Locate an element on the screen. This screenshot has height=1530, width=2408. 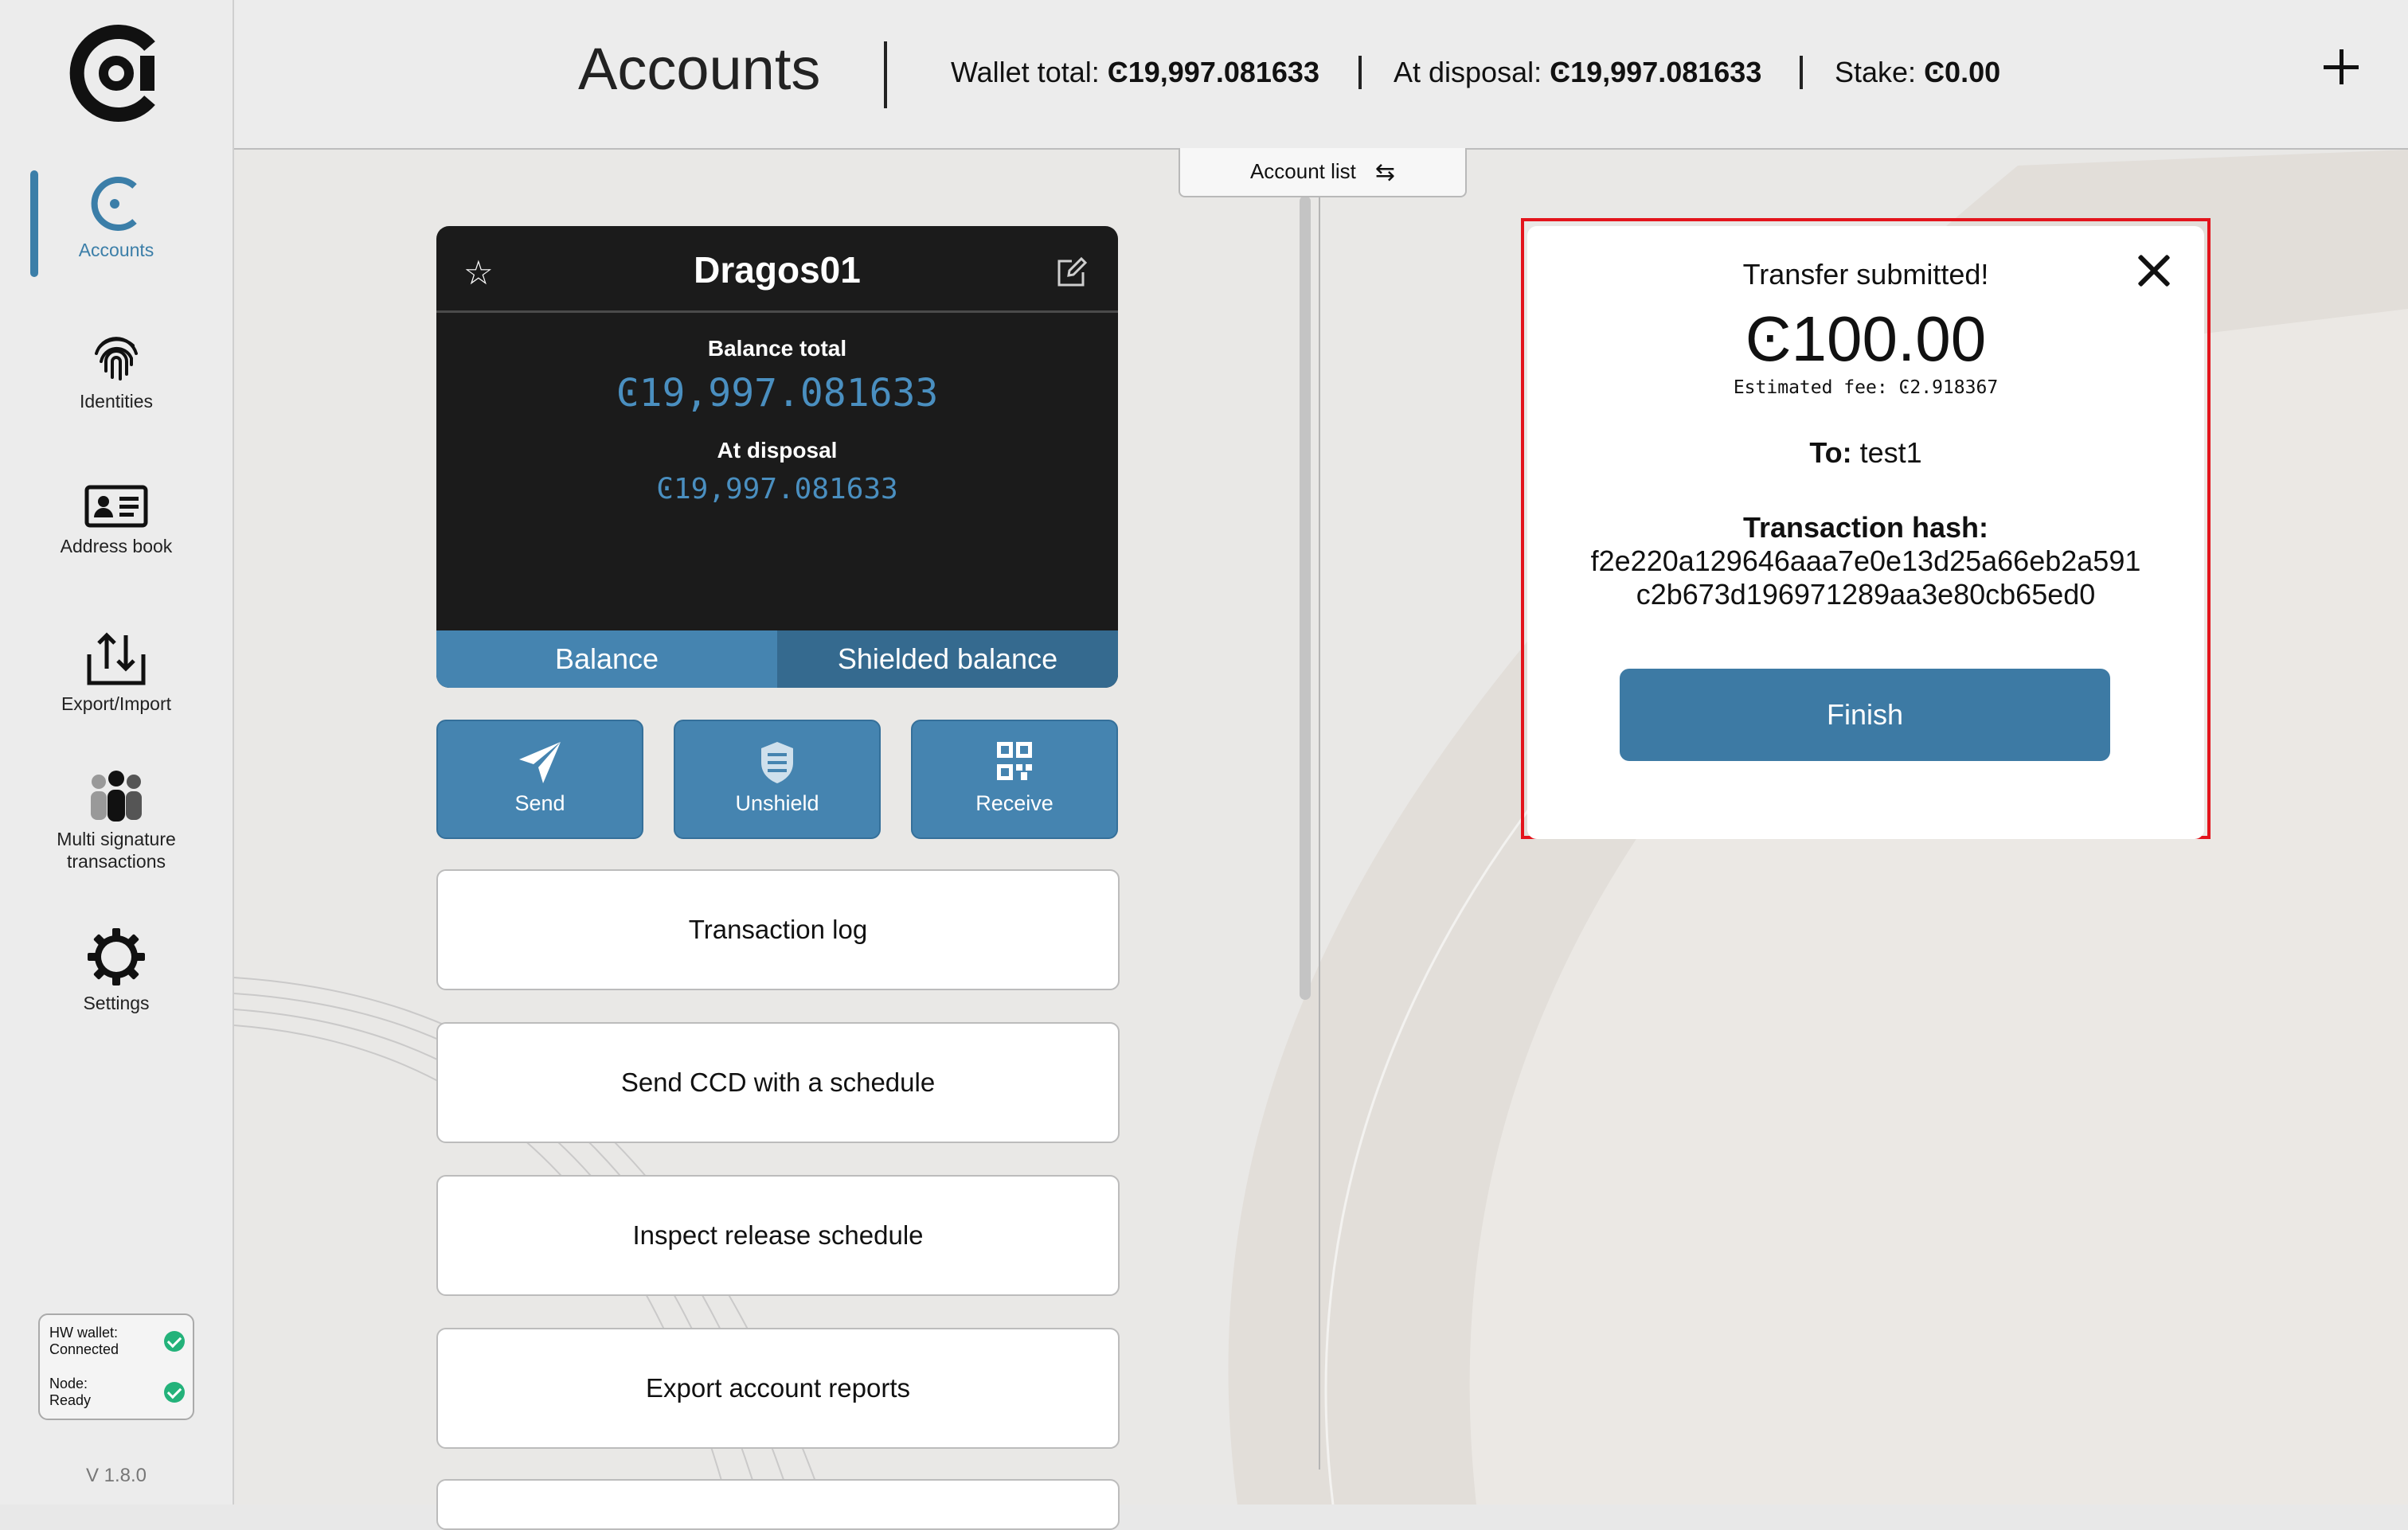
stake-label: Stake: is located at coordinates (1880, 72).